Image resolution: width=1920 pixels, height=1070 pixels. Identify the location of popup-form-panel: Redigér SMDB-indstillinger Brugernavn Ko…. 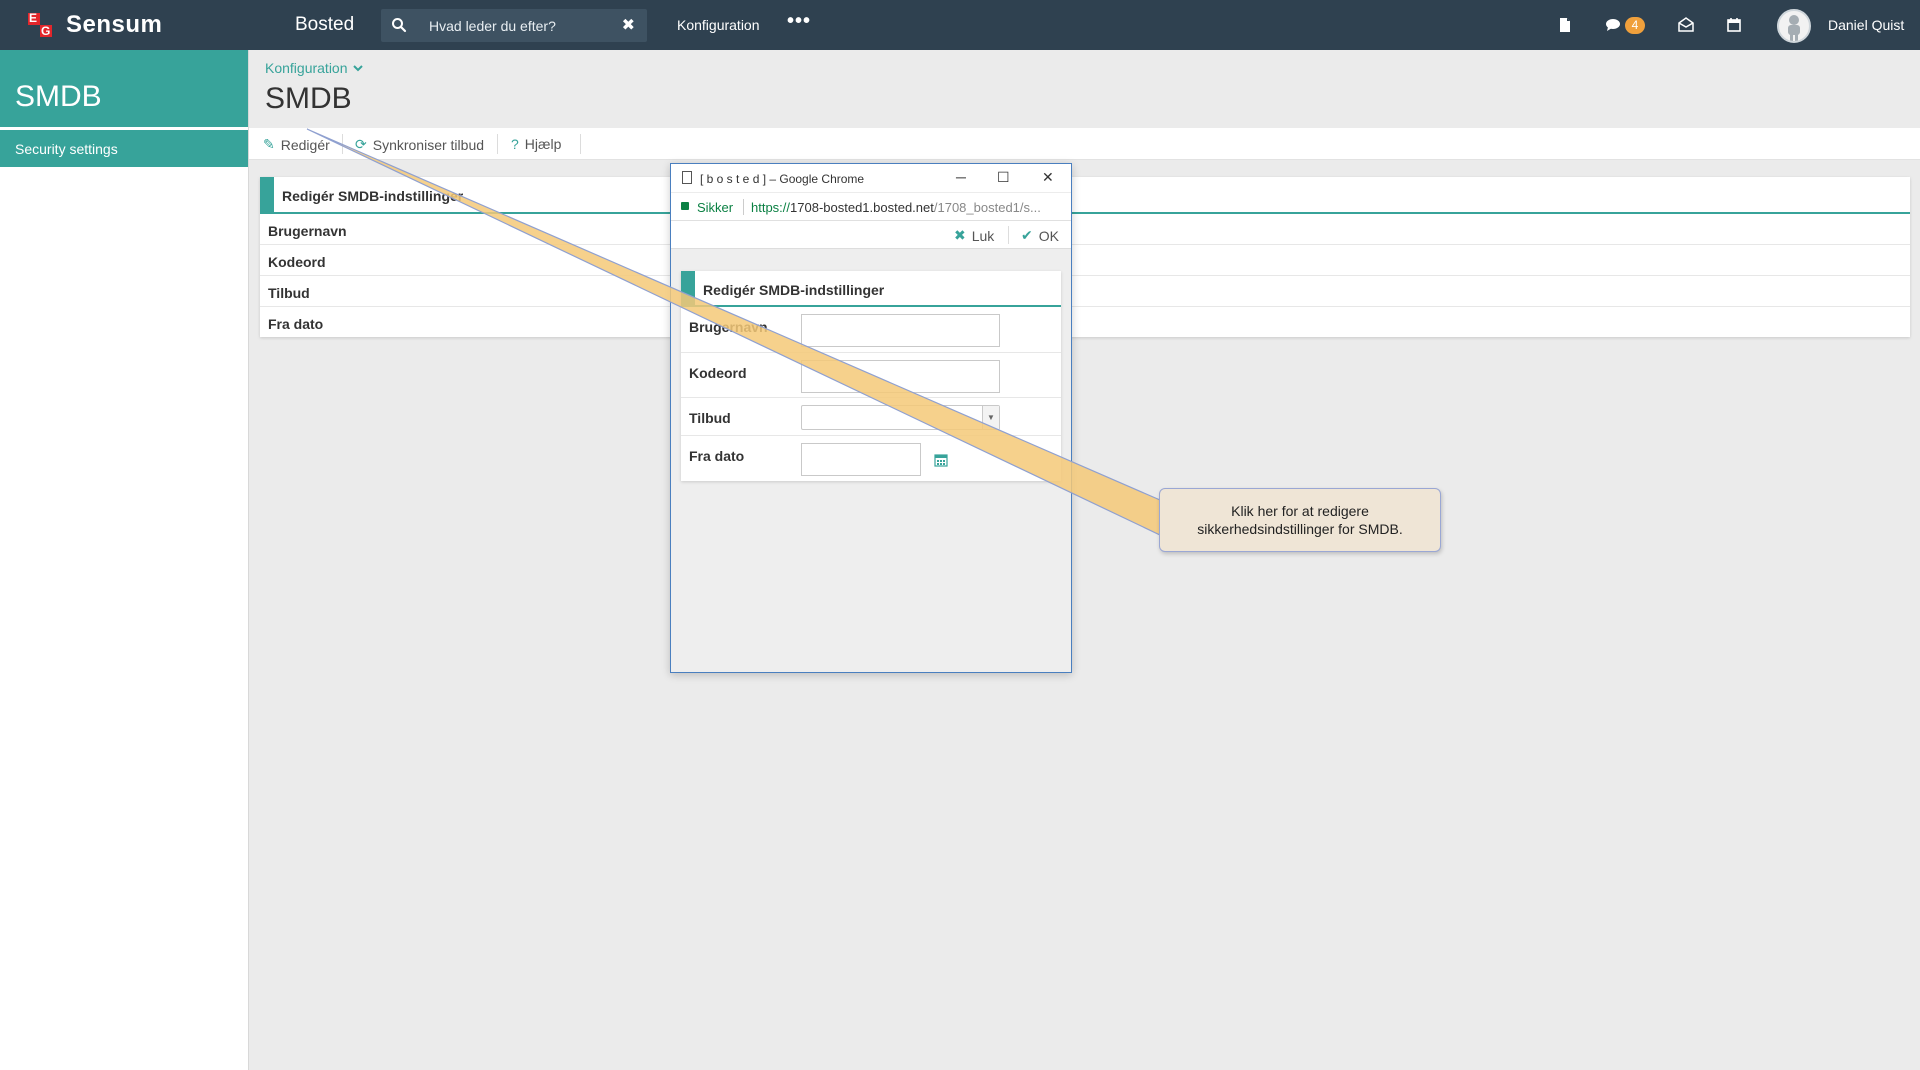
(871, 376).